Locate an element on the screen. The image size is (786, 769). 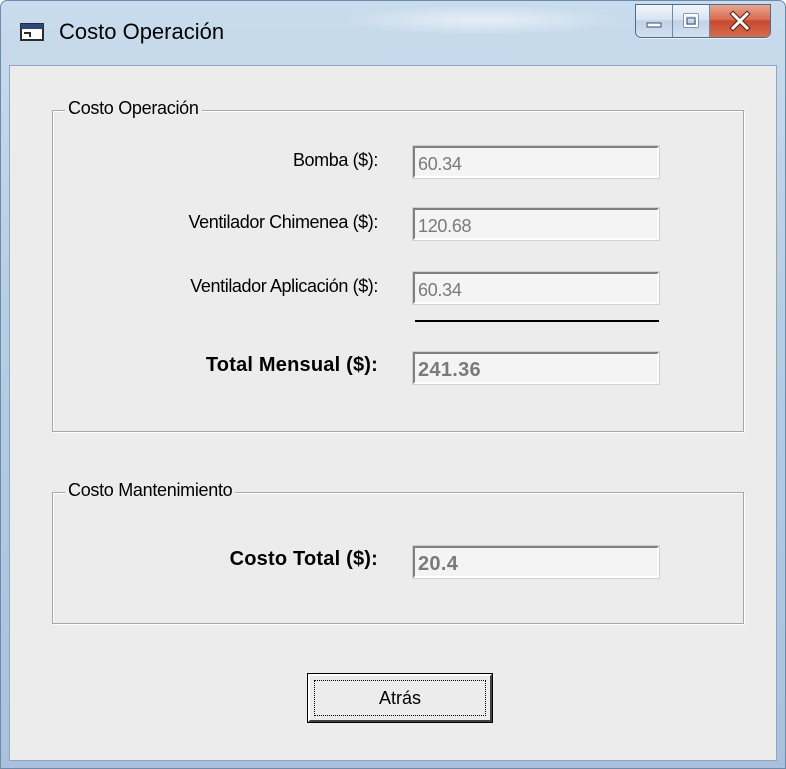
bomba-label: Bomba ($): is located at coordinates (335, 160).